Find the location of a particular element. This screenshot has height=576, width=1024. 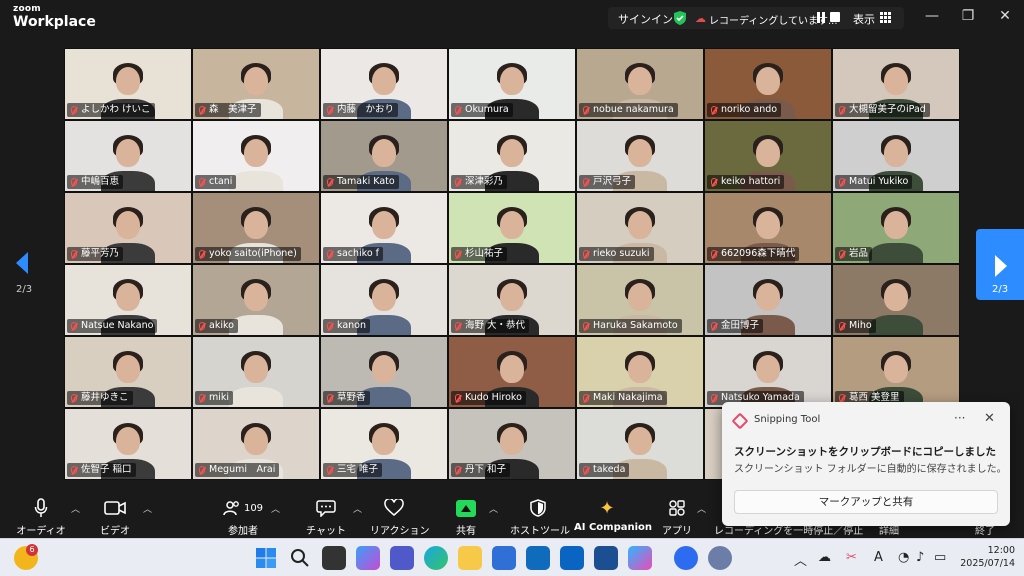

minimize-icon: — is located at coordinates (932, 16).